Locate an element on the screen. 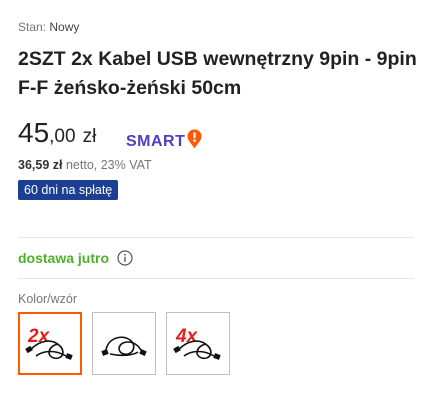 The height and width of the screenshot is (409, 435). variant-swatch-4x: 4x is located at coordinates (198, 343).